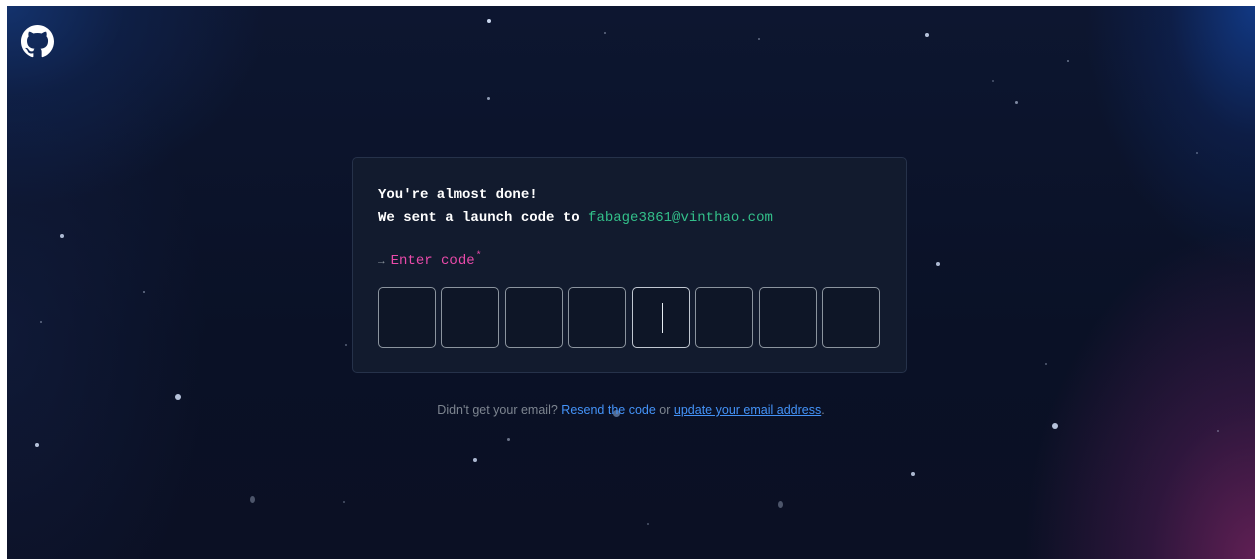  I want to click on update-email-link: update your email address, so click(747, 410).